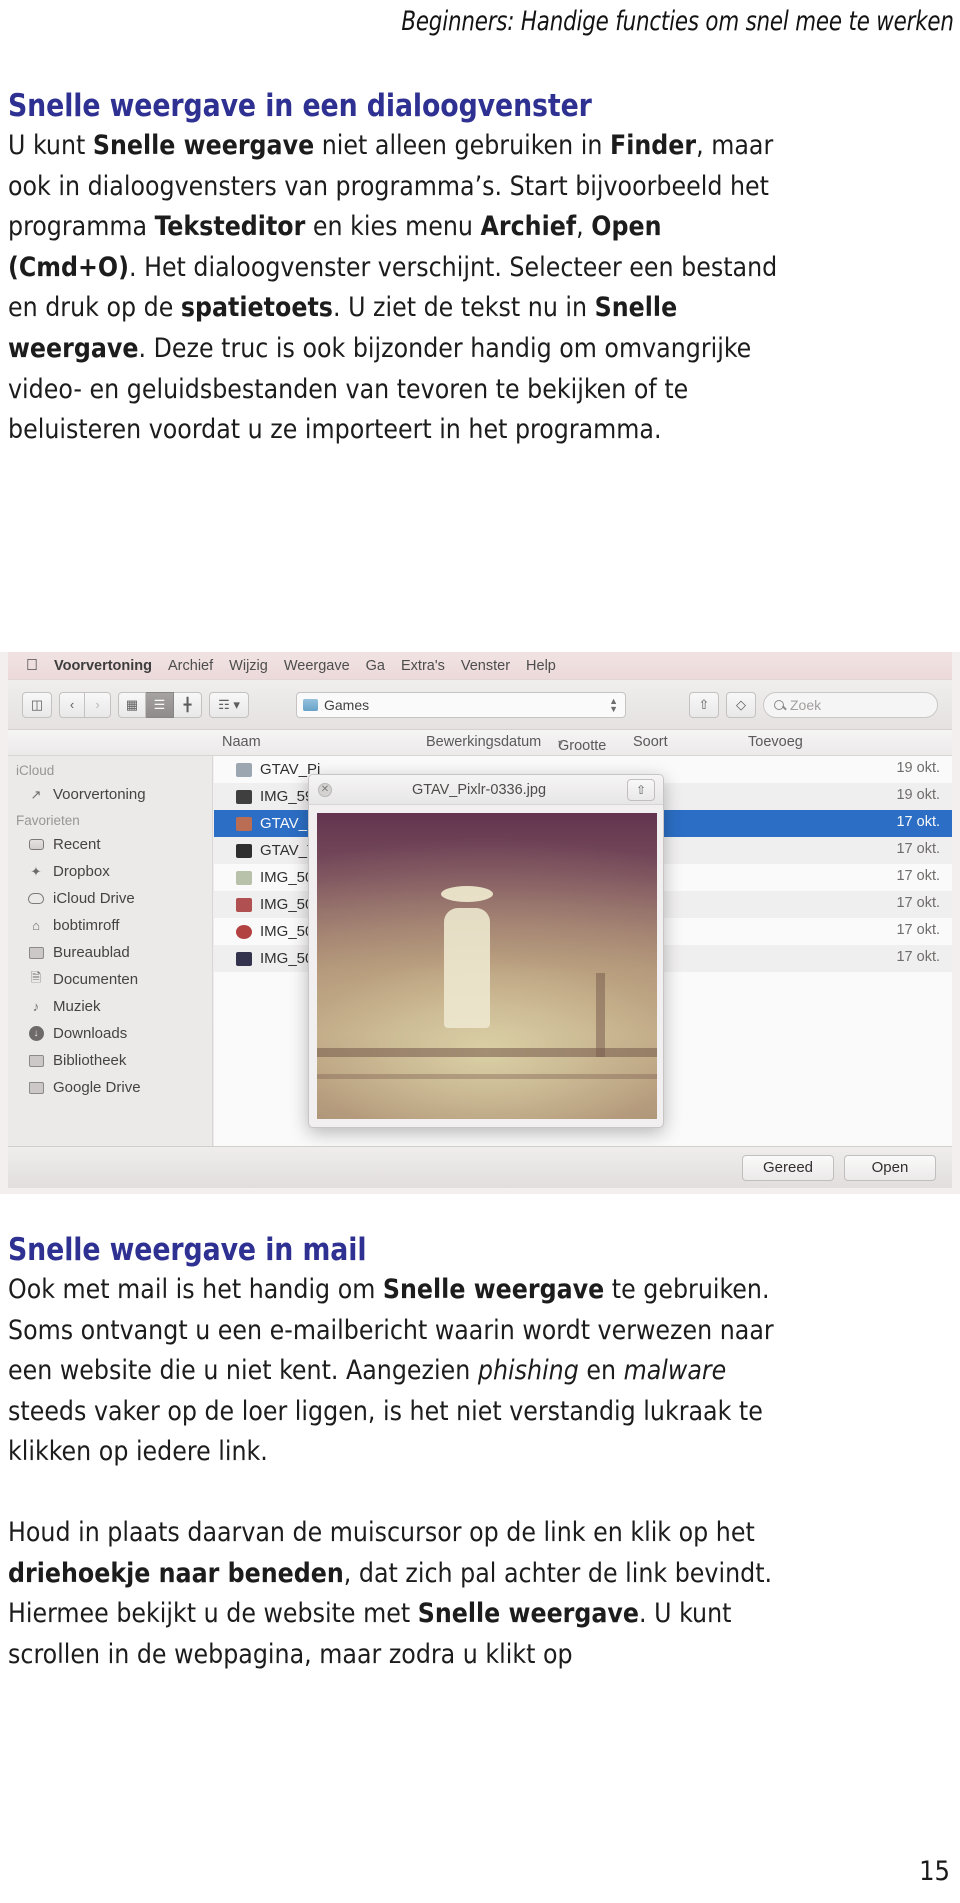  I want to click on dropbox-icon: ✦, so click(36, 871).